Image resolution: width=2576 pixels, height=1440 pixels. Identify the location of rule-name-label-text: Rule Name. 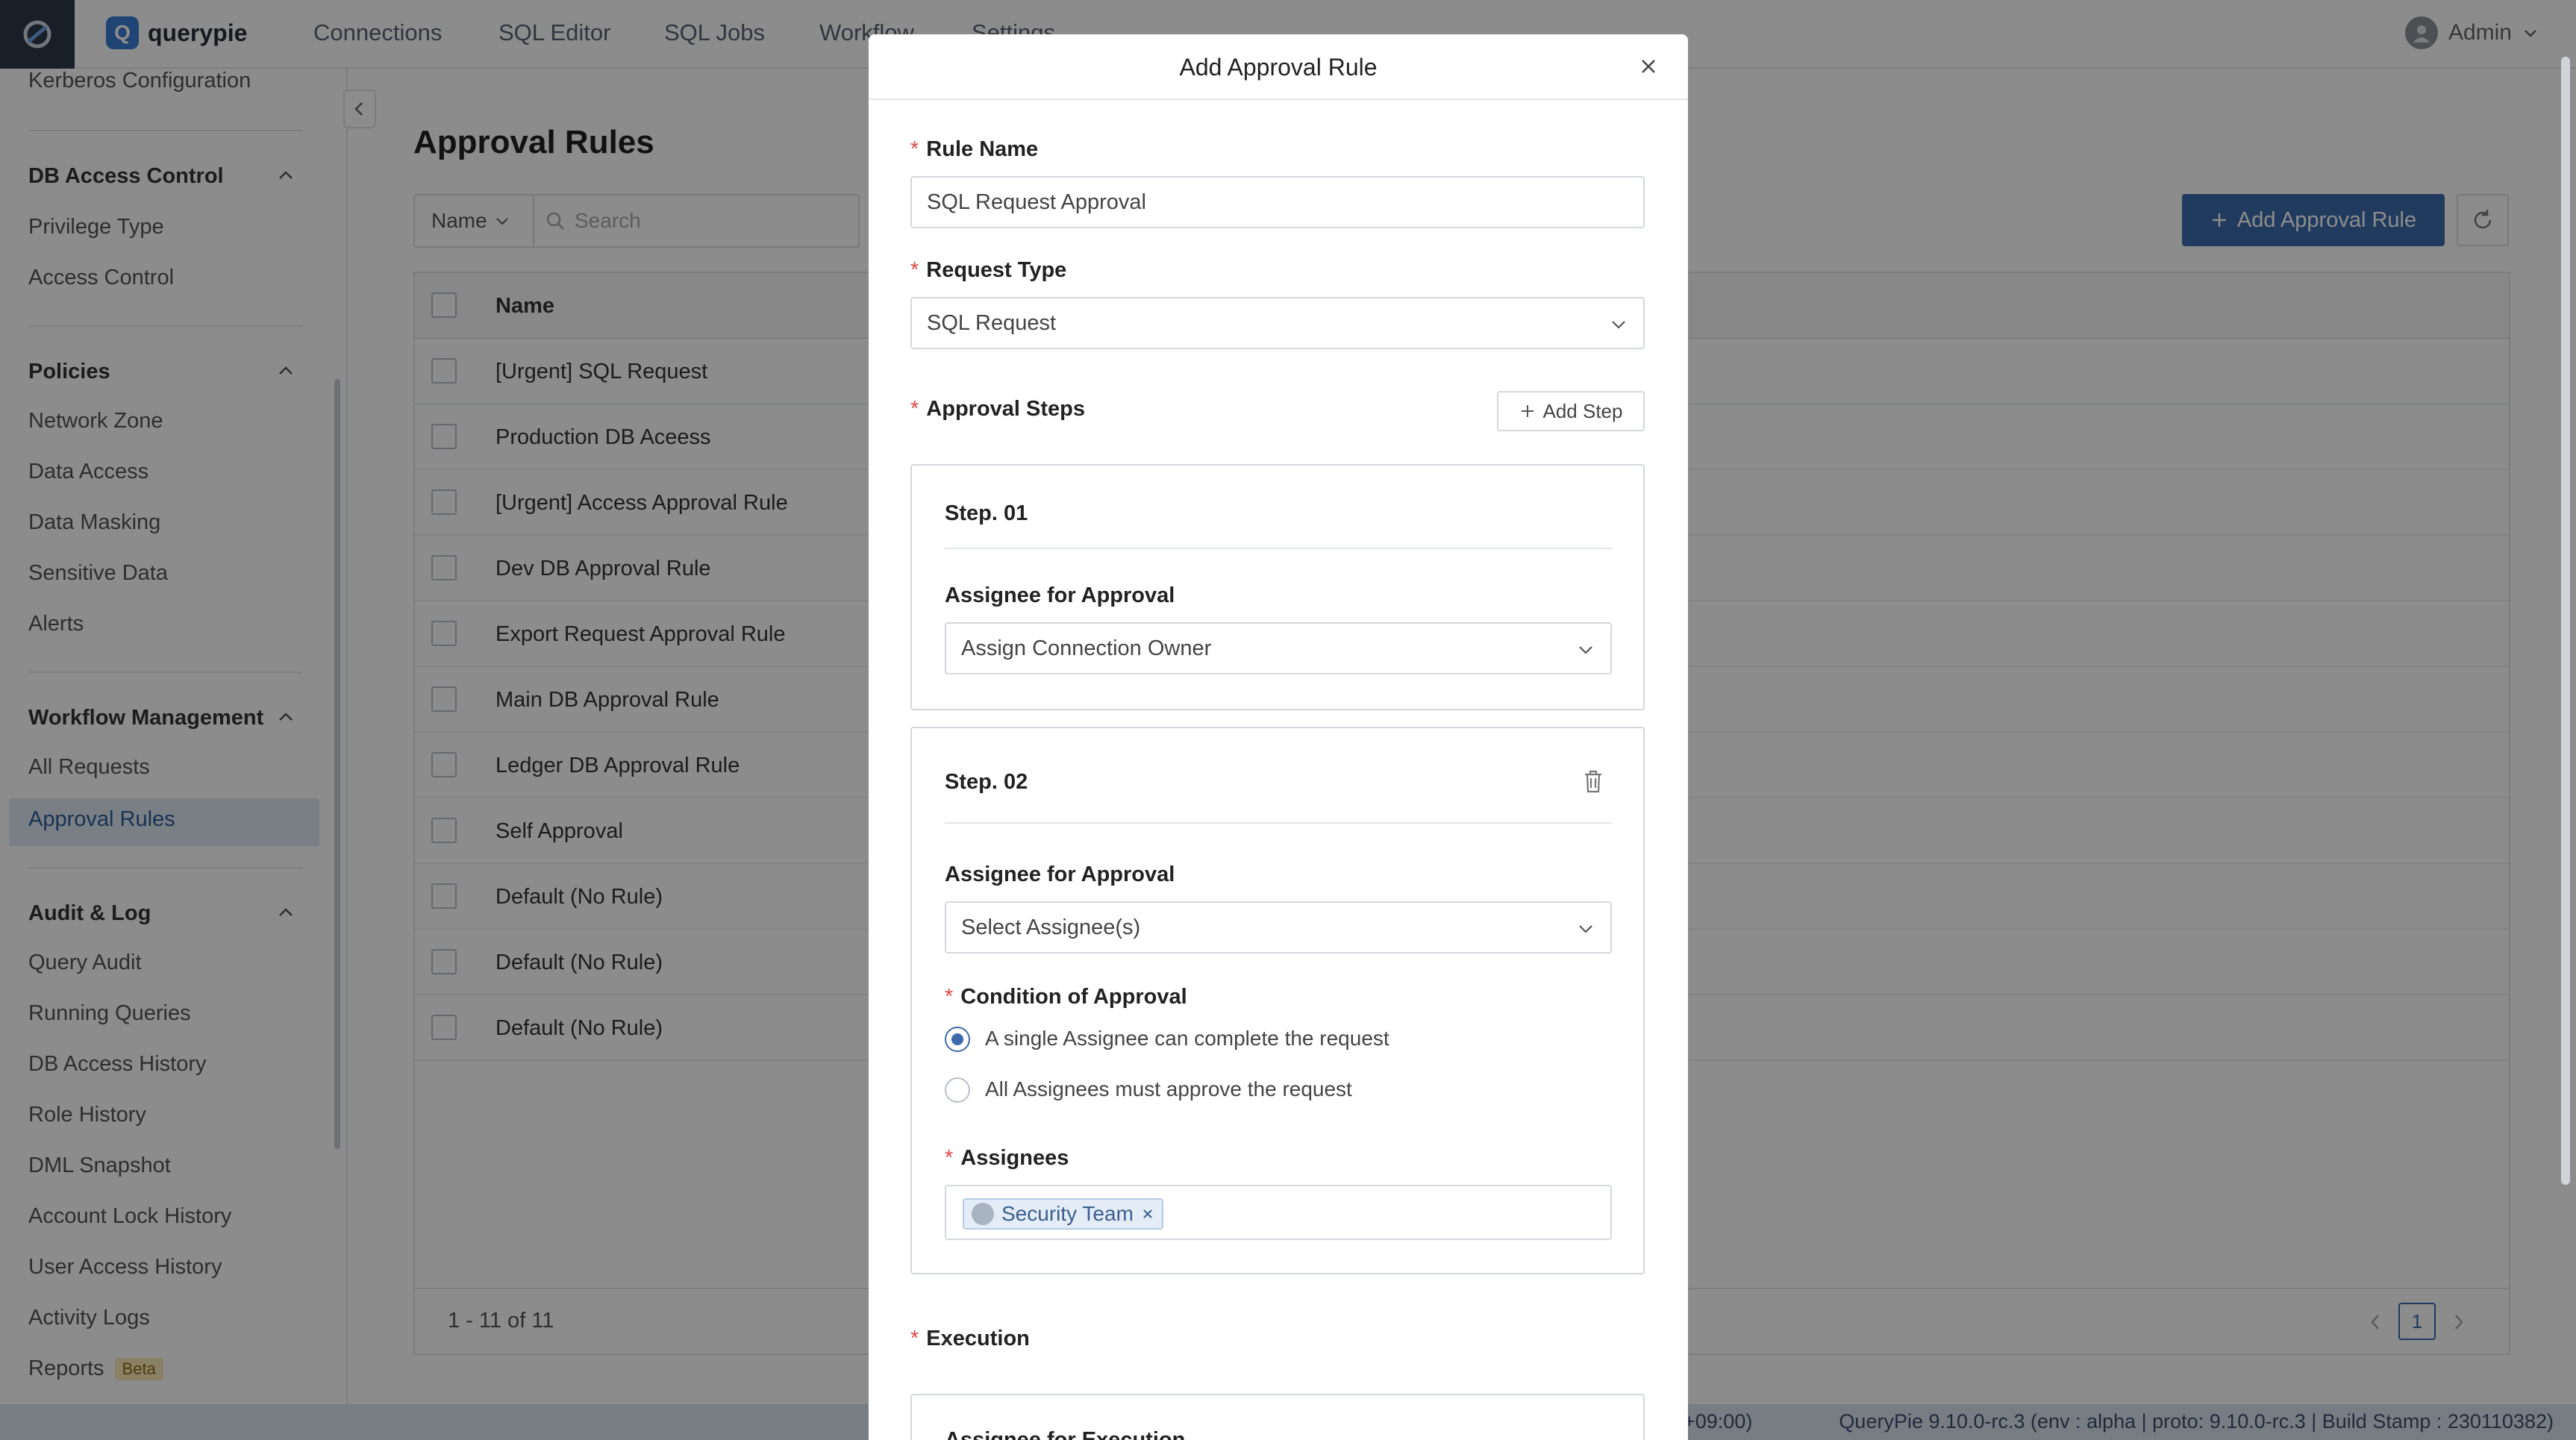
(982, 149).